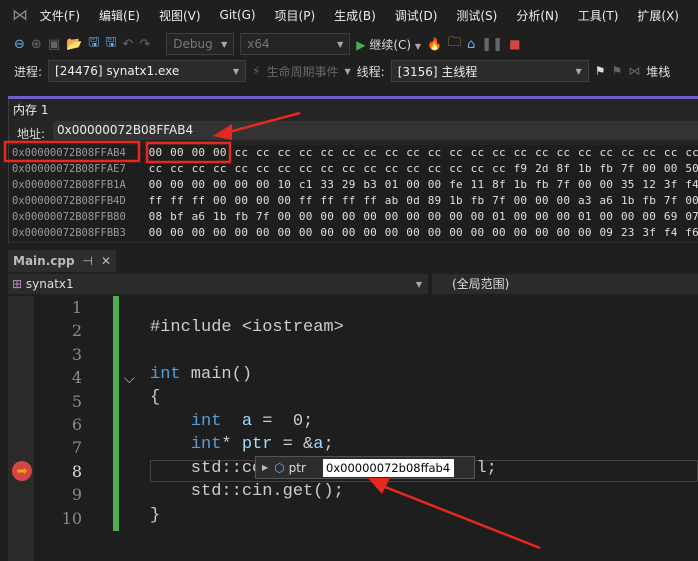 This screenshot has height=561, width=698. I want to click on lifecycle-events-button: 生命周期事件, so click(302, 71).